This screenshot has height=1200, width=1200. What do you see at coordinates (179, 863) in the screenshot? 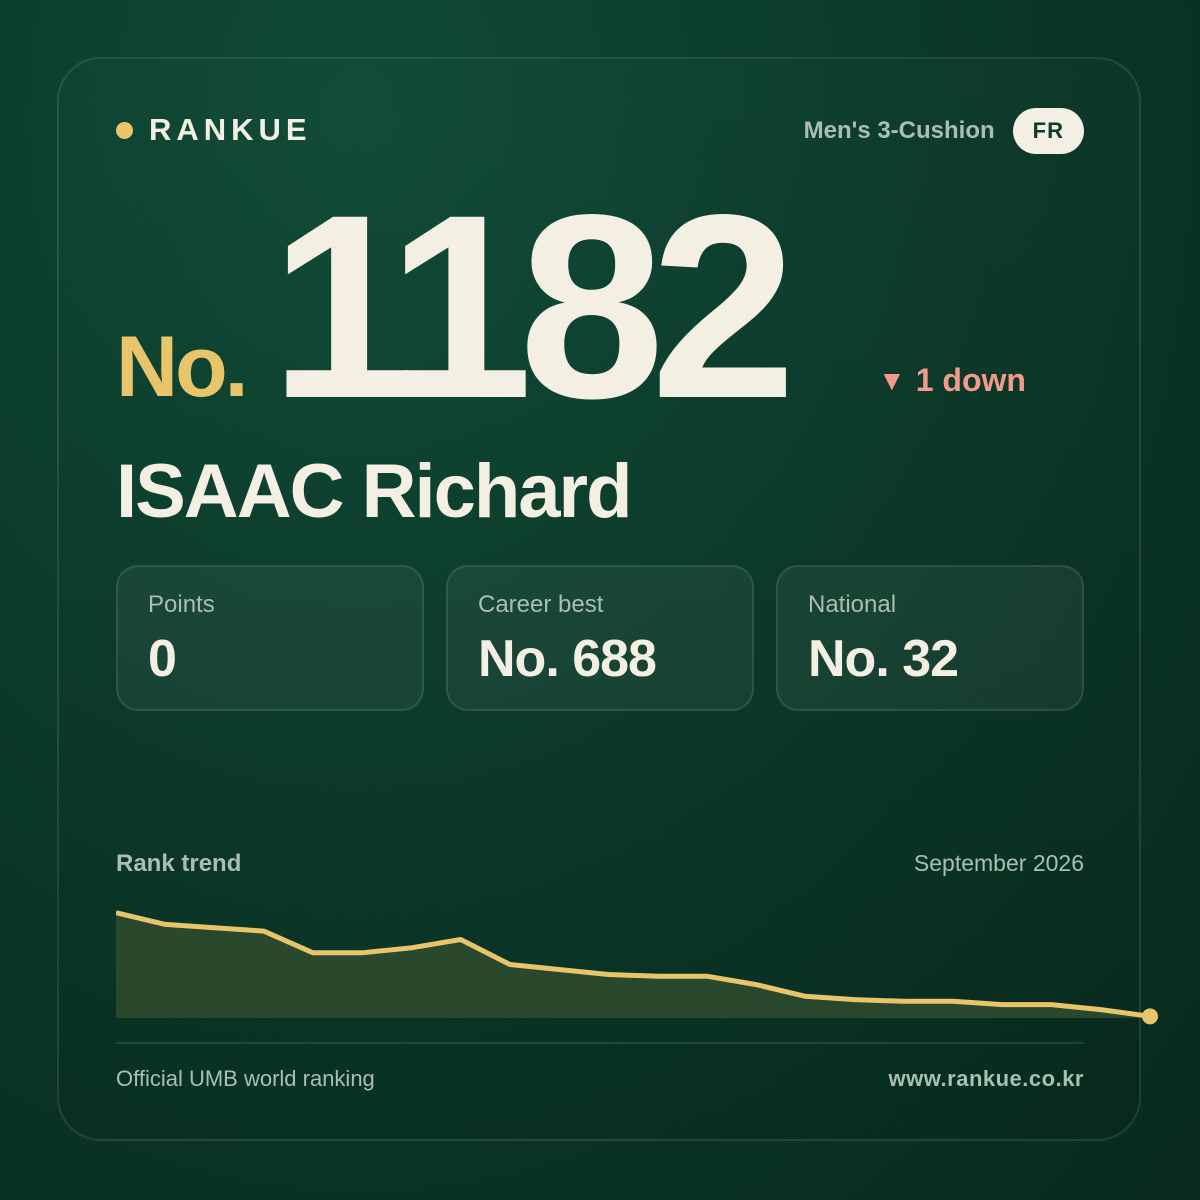
I see `trend-title: Rank trend` at bounding box center [179, 863].